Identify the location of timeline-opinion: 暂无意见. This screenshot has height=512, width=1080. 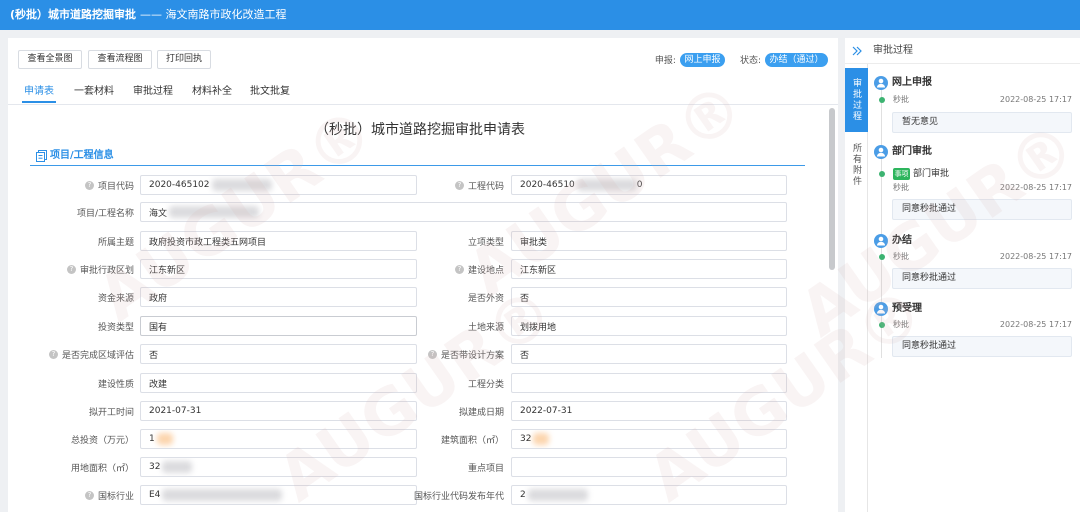
(982, 122).